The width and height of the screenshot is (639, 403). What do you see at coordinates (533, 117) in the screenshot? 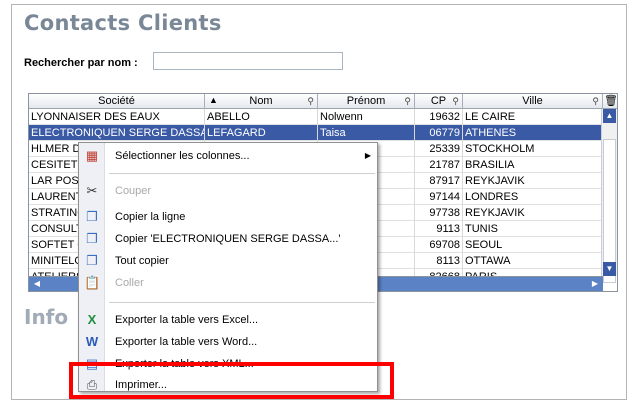
I see `cell-ville: LE CAIRE` at bounding box center [533, 117].